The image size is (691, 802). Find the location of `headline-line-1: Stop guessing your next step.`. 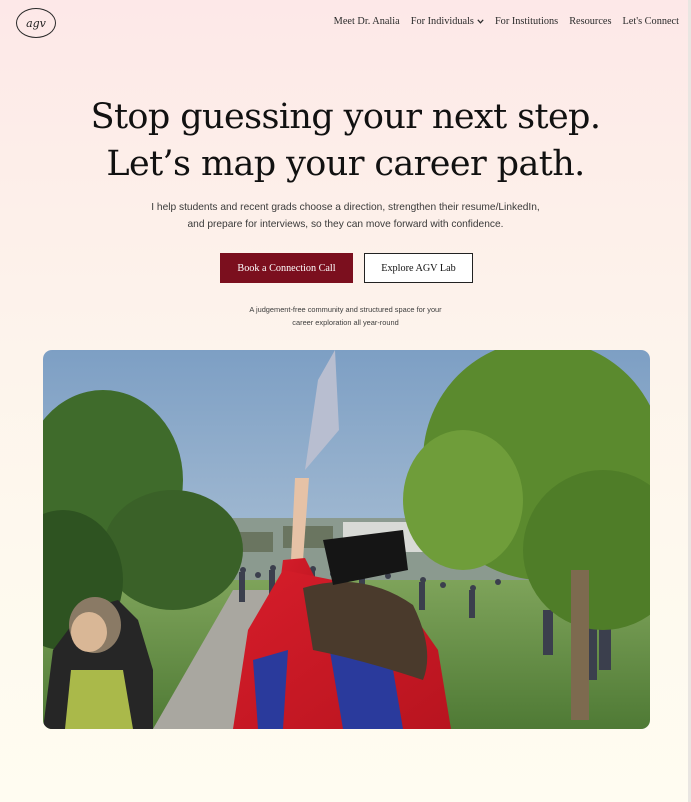

headline-line-1: Stop guessing your next step. is located at coordinates (345, 117).